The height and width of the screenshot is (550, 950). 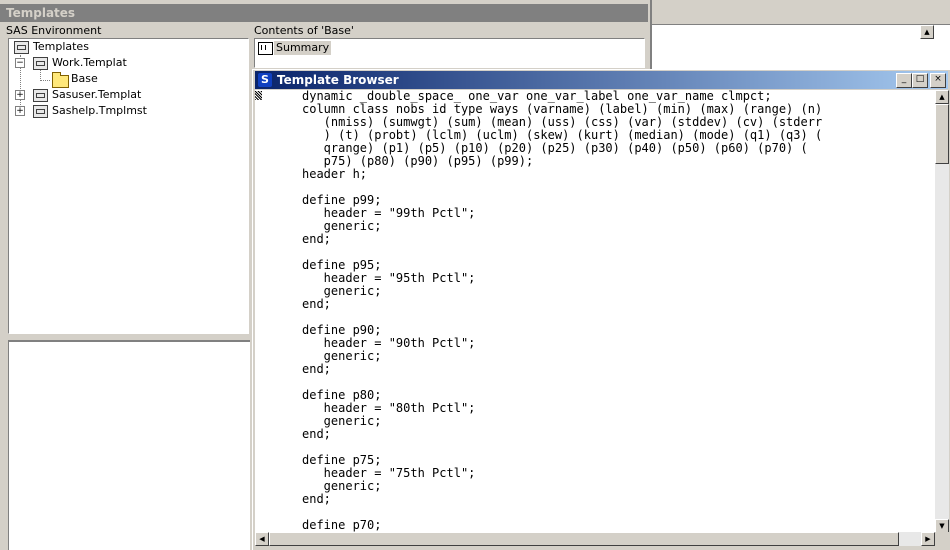 What do you see at coordinates (920, 80) in the screenshot?
I see `maximize-button: □` at bounding box center [920, 80].